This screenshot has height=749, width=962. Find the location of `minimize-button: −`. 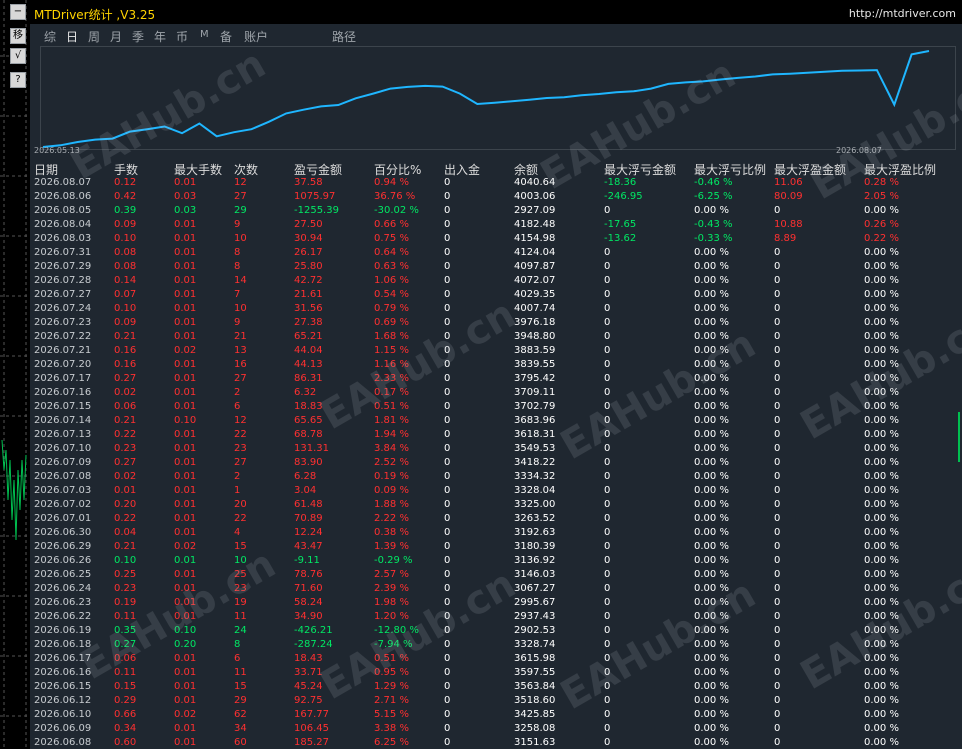

minimize-button: − is located at coordinates (18, 12).